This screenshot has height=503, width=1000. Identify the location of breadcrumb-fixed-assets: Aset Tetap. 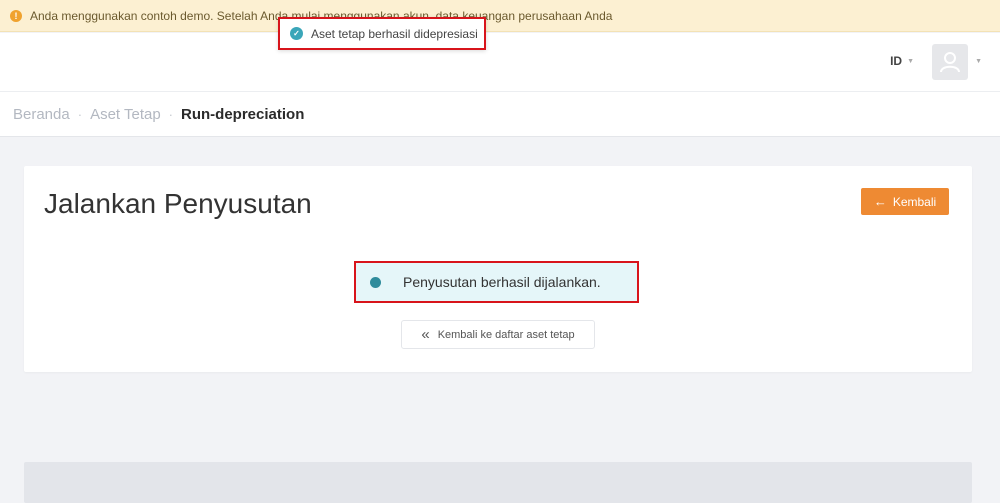
(125, 114).